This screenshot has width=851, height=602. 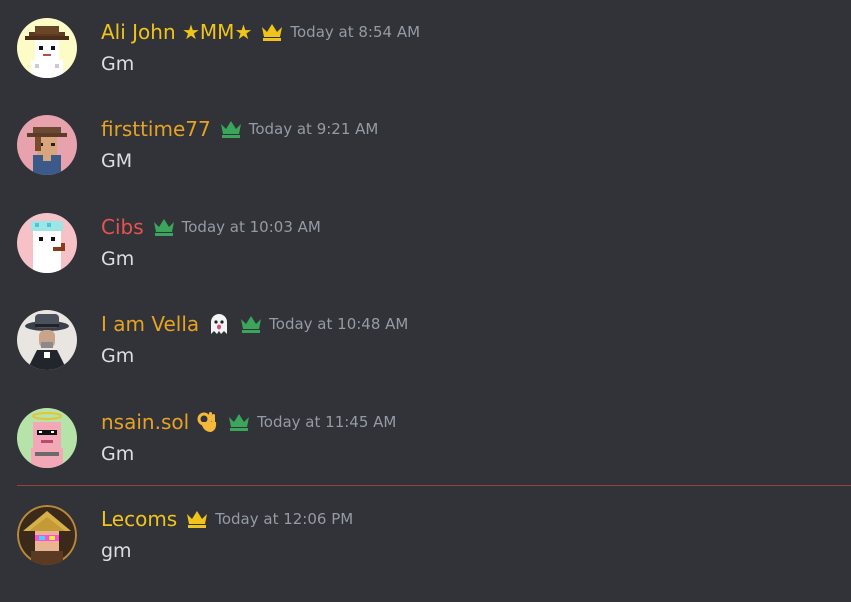 I want to click on timestamp: Today at 10:03 AM, so click(x=251, y=227).